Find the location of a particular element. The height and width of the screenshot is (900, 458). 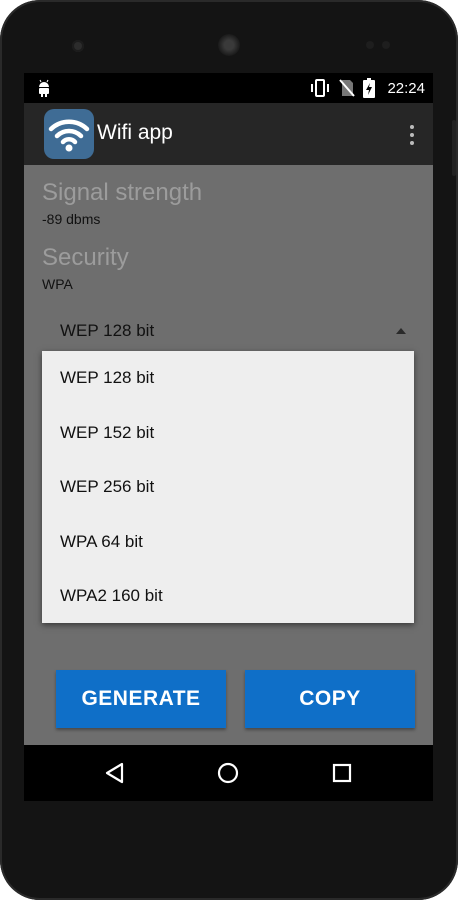

vibrate-icon is located at coordinates (320, 88).